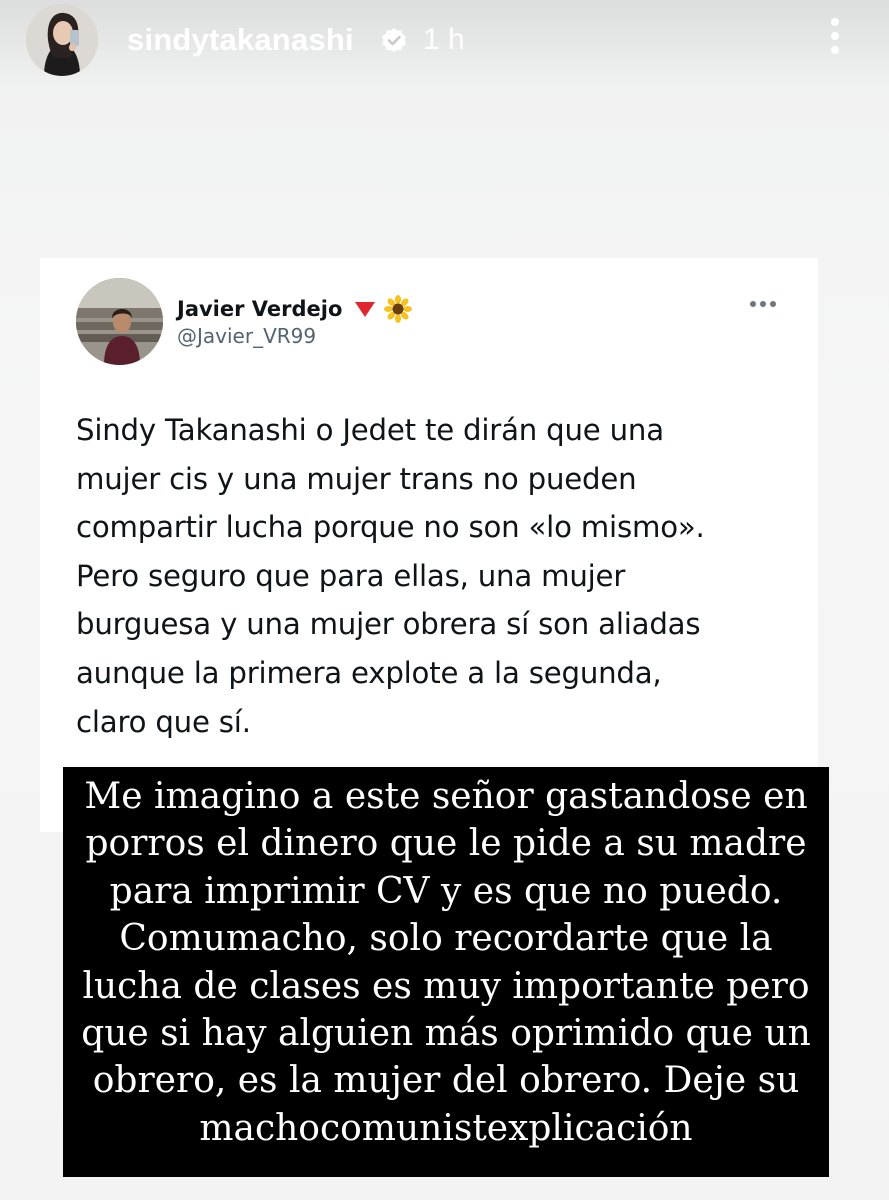  I want to click on tweet-author-row: Javier Verdejo, so click(295, 309).